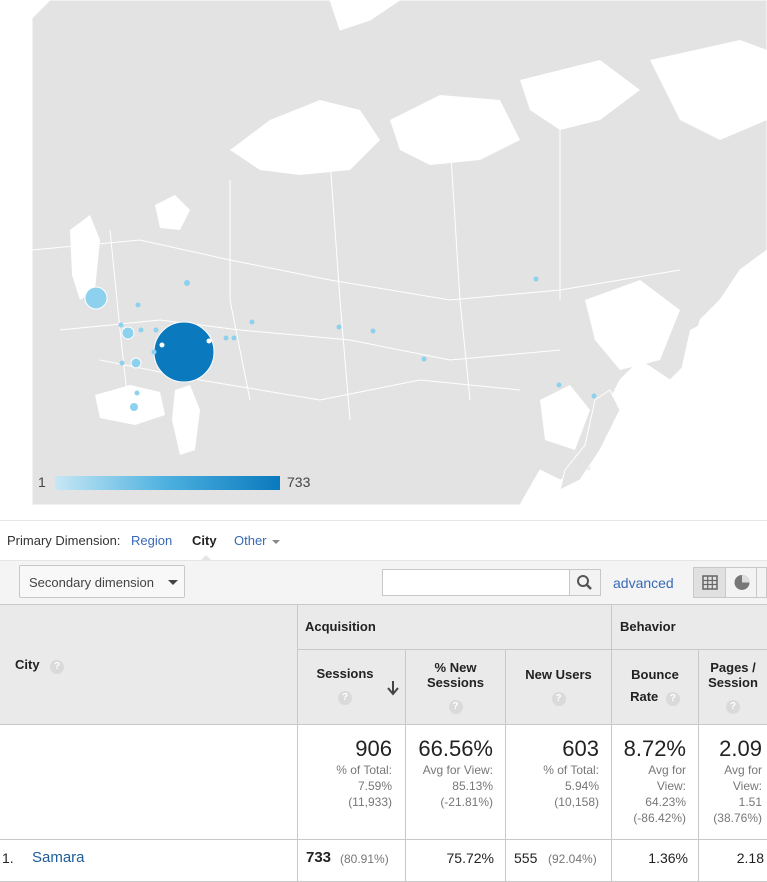 The image size is (767, 882). I want to click on total-pages-sub: 1.51, so click(750, 802).